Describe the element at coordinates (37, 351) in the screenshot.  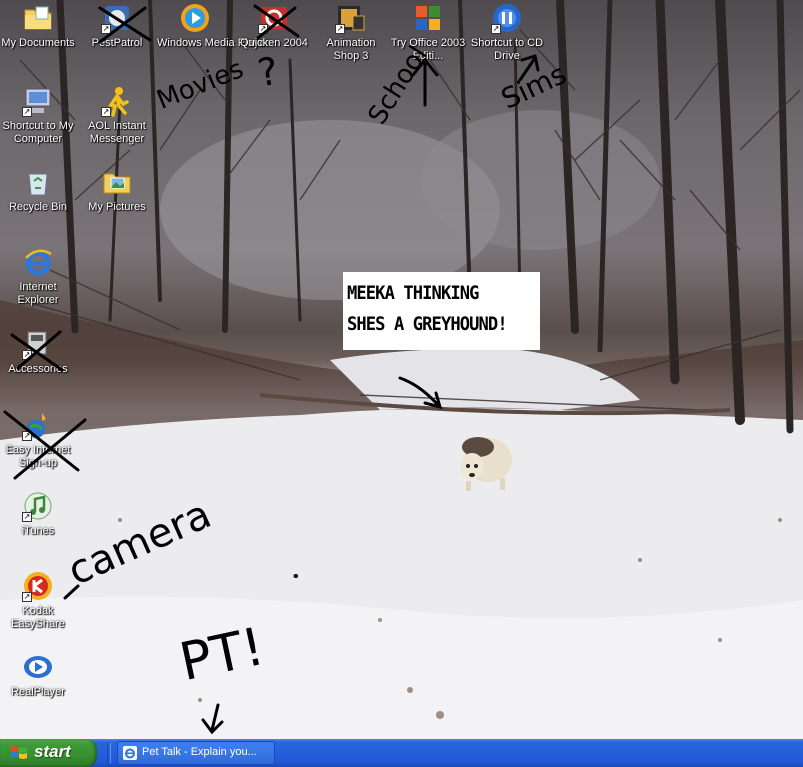
I see `cross-out-accessories` at that location.